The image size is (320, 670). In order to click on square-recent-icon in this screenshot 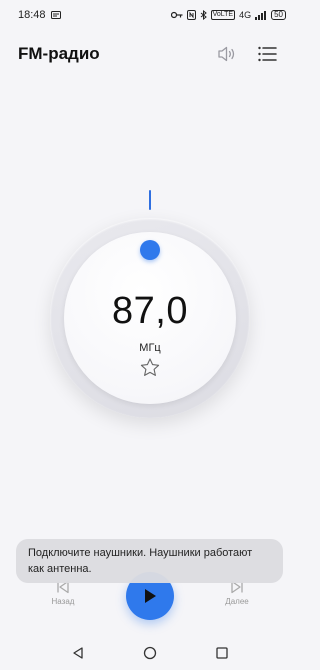, I will do `click(222, 653)`.